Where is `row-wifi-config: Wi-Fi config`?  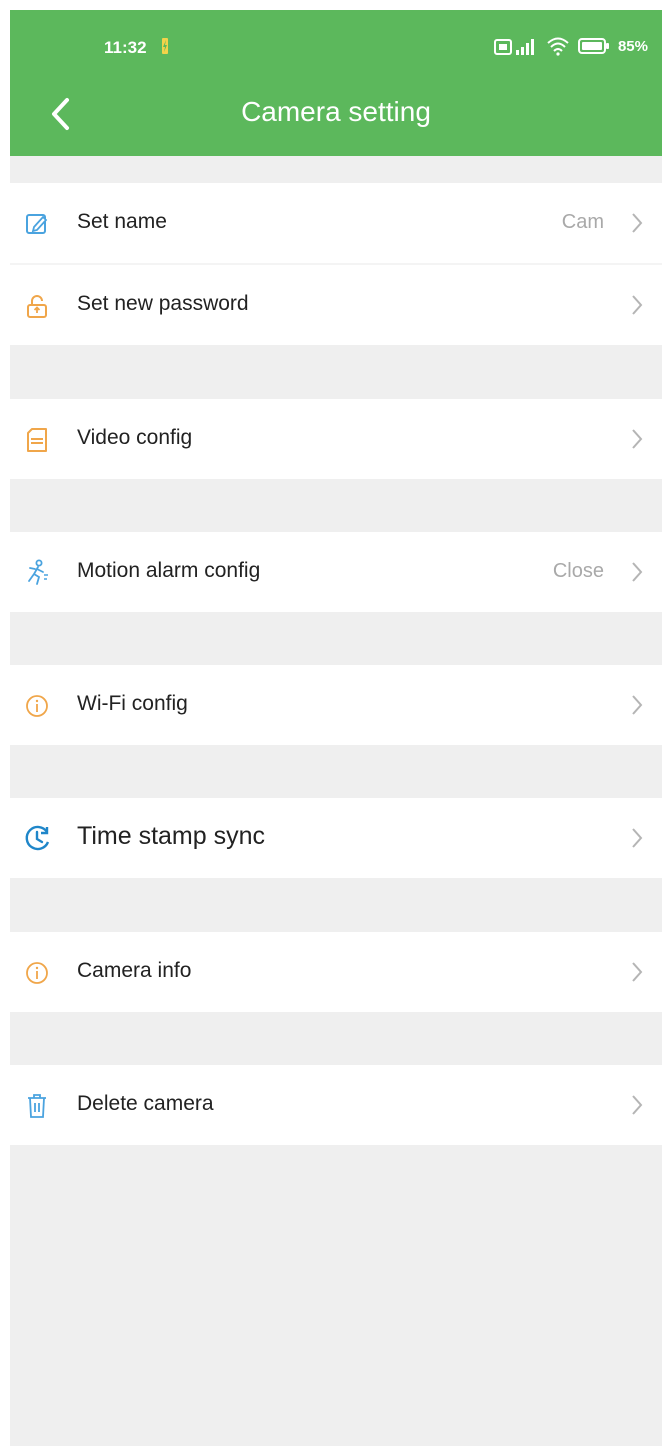
row-wifi-config: Wi-Fi config is located at coordinates (336, 705).